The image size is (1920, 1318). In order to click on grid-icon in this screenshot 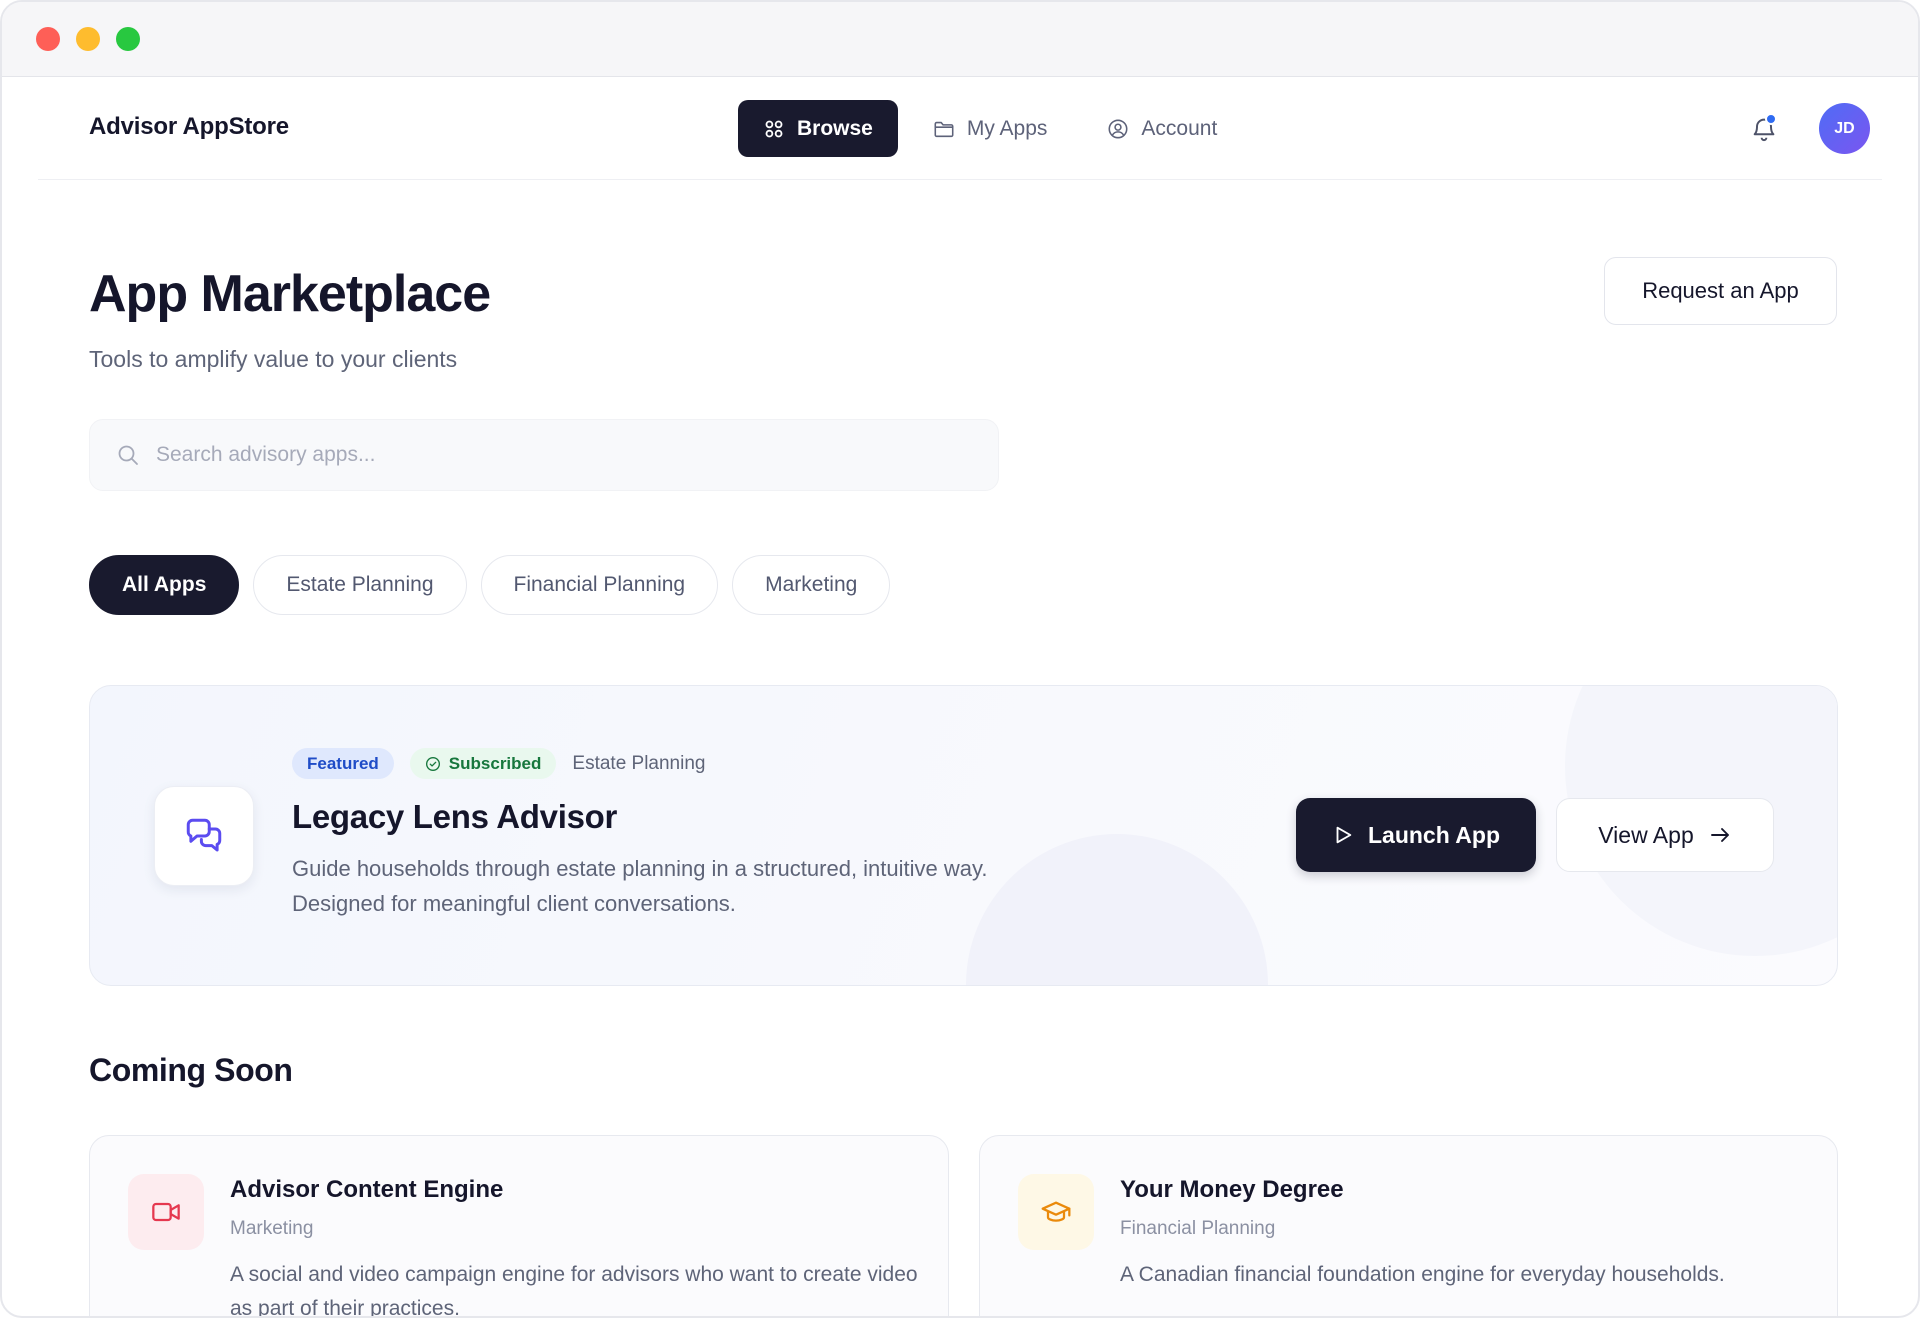, I will do `click(774, 128)`.